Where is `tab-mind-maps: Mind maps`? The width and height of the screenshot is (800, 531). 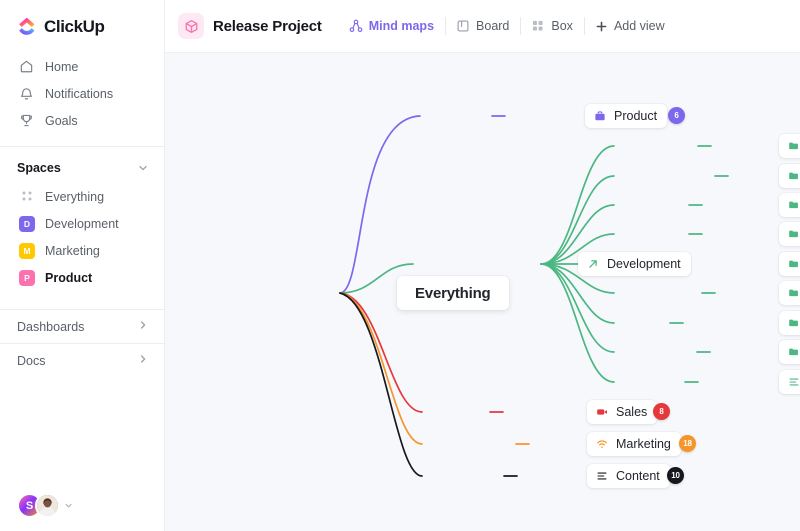 tab-mind-maps: Mind maps is located at coordinates (391, 26).